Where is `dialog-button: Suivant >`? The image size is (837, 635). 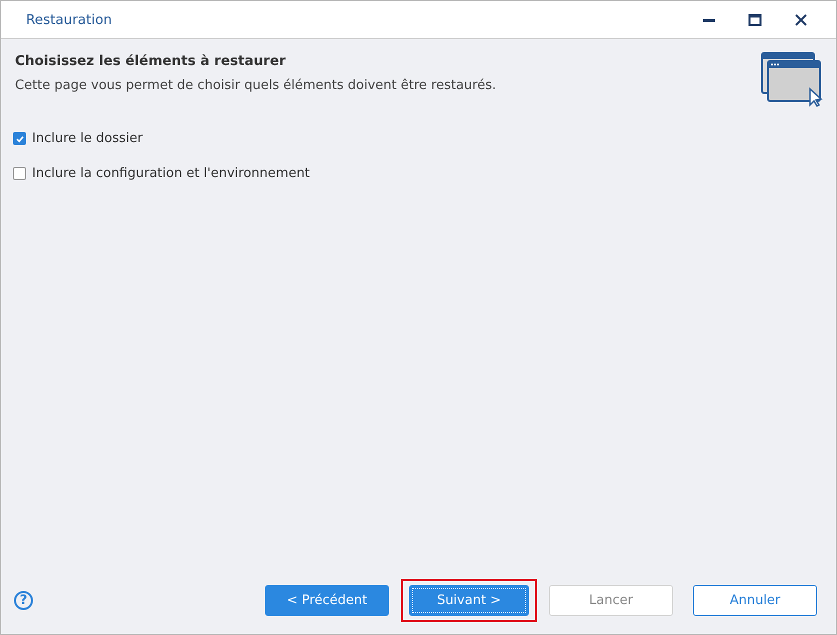 dialog-button: Suivant > is located at coordinates (469, 600).